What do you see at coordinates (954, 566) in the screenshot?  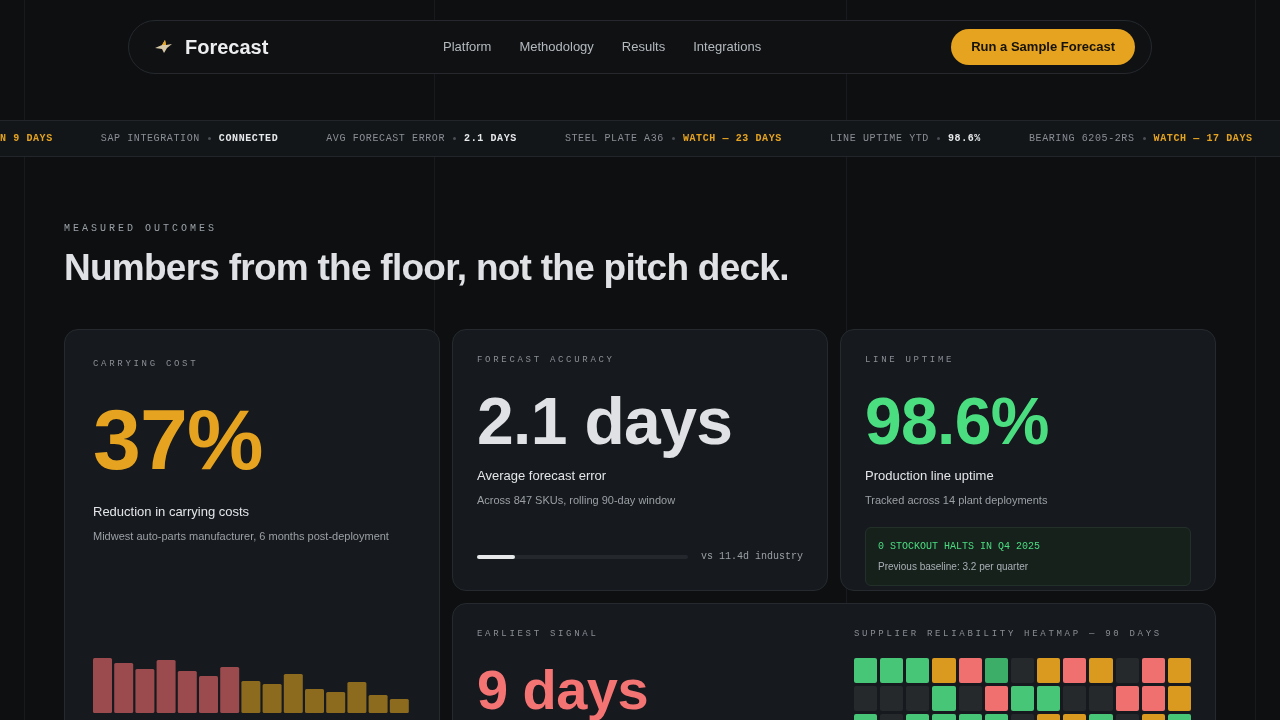 I see `callout-note: Previous baseline: 3.2 per quarter` at bounding box center [954, 566].